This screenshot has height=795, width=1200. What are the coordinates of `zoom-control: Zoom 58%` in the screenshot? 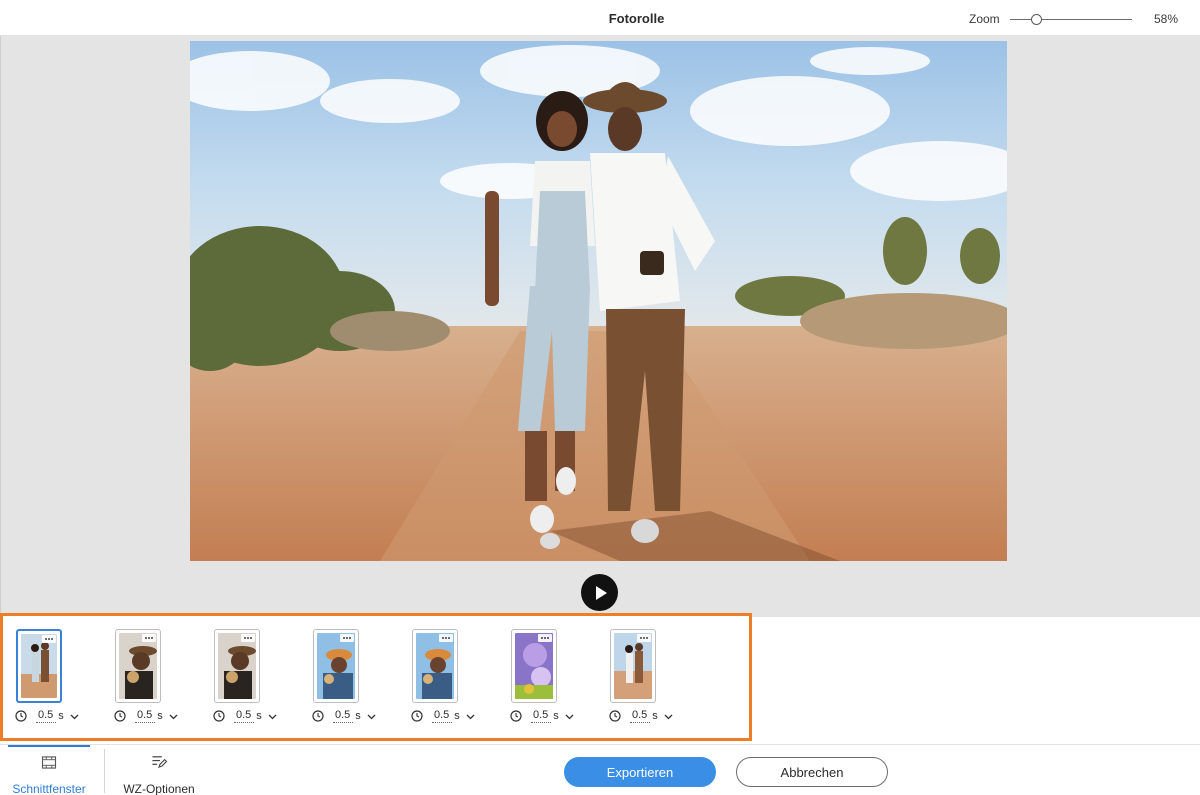 It's located at (1073, 19).